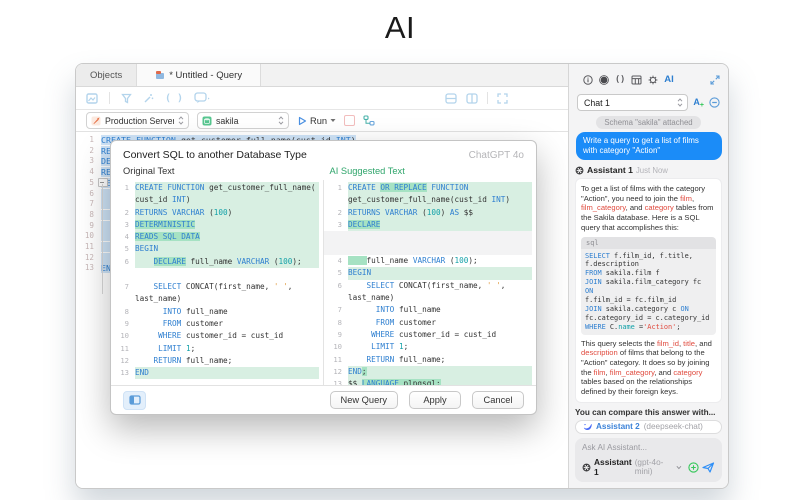 Image resolution: width=800 pixels, height=500 pixels. What do you see at coordinates (648, 122) in the screenshot?
I see `schema-attachment-pill: Schema "sakila" attached` at bounding box center [648, 122].